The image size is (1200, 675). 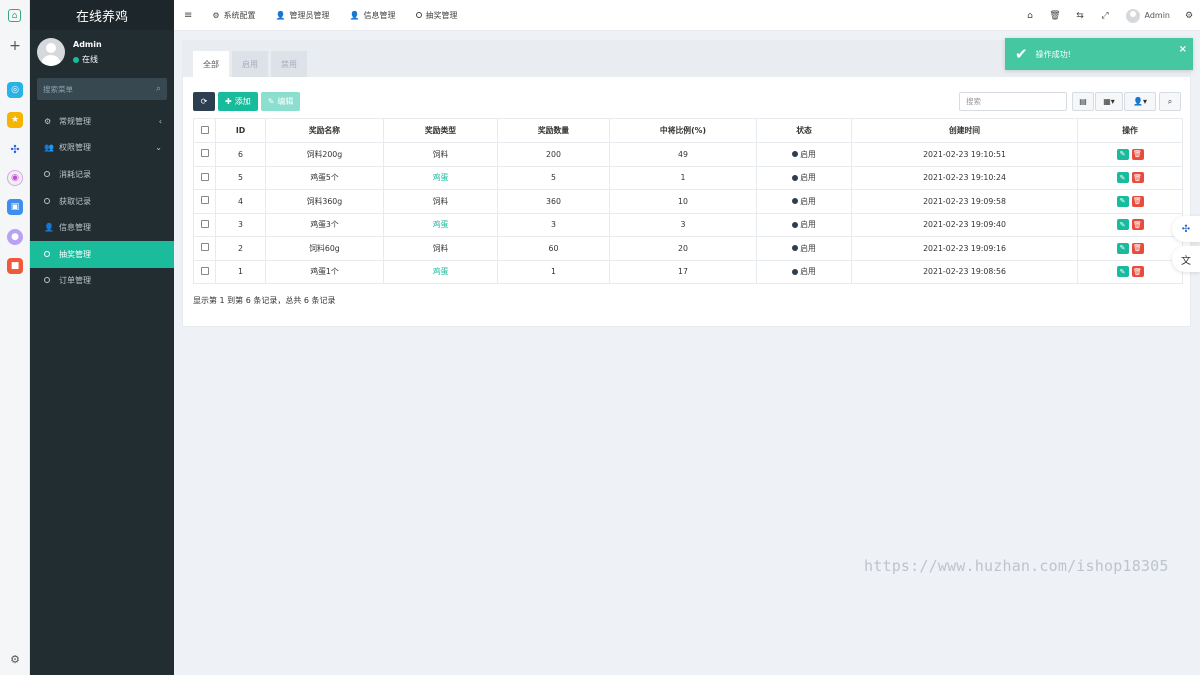 What do you see at coordinates (240, 154) in the screenshot?
I see `cell-id: 6` at bounding box center [240, 154].